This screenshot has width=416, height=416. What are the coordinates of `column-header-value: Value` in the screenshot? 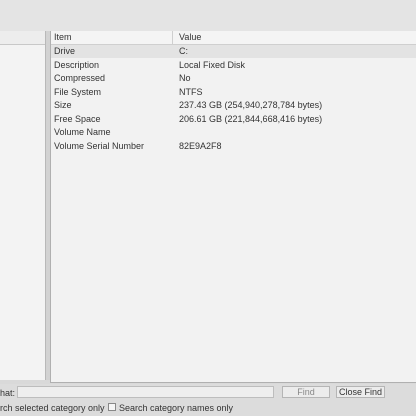 It's located at (190, 37).